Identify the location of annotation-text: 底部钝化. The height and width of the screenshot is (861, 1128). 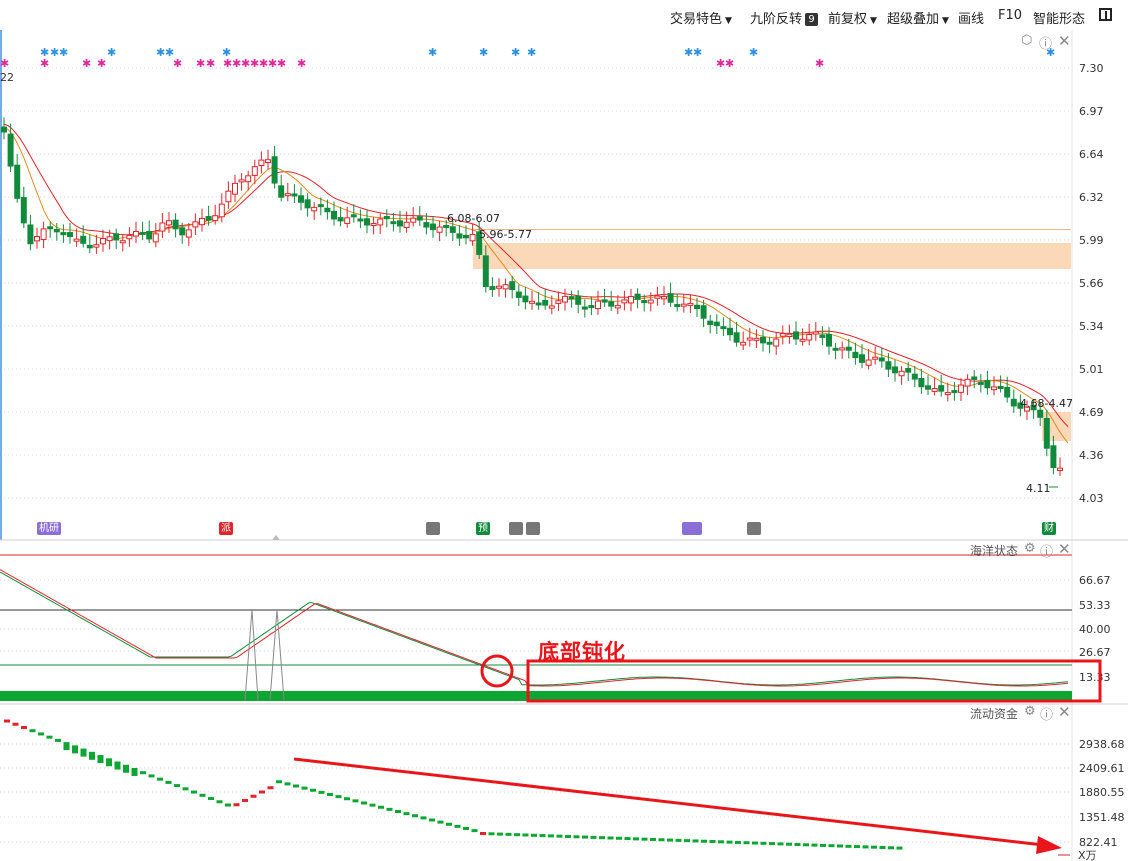
(582, 652).